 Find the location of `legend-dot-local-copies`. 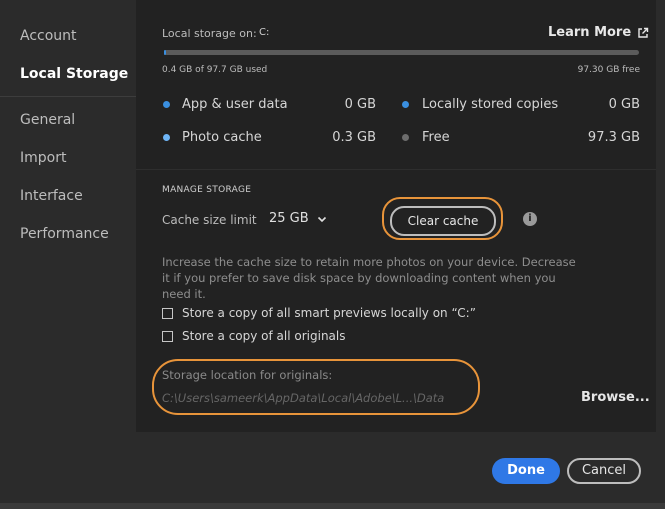

legend-dot-local-copies is located at coordinates (405, 104).